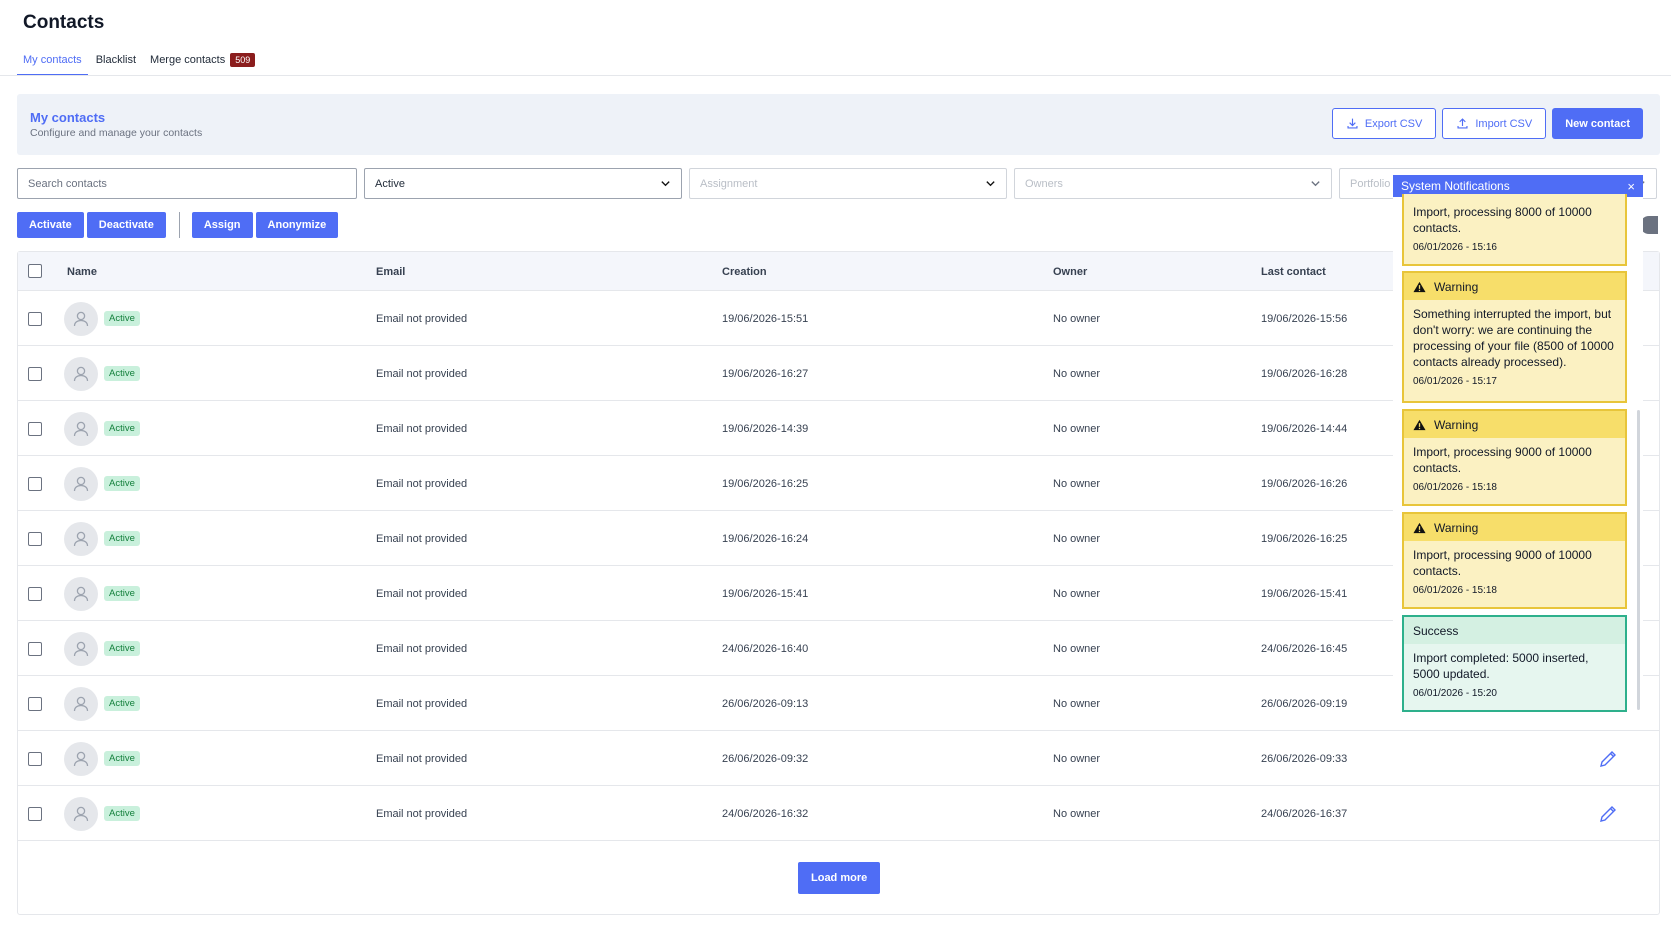 The image size is (1671, 938). What do you see at coordinates (1455, 693) in the screenshot?
I see `notification-time: 06/01/2026 - 15:20` at bounding box center [1455, 693].